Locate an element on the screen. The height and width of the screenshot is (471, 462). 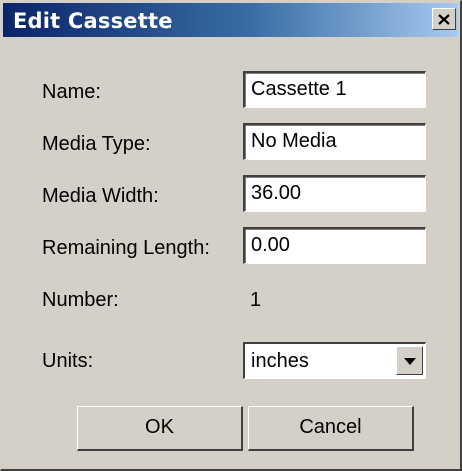
close-icon is located at coordinates (444, 19).